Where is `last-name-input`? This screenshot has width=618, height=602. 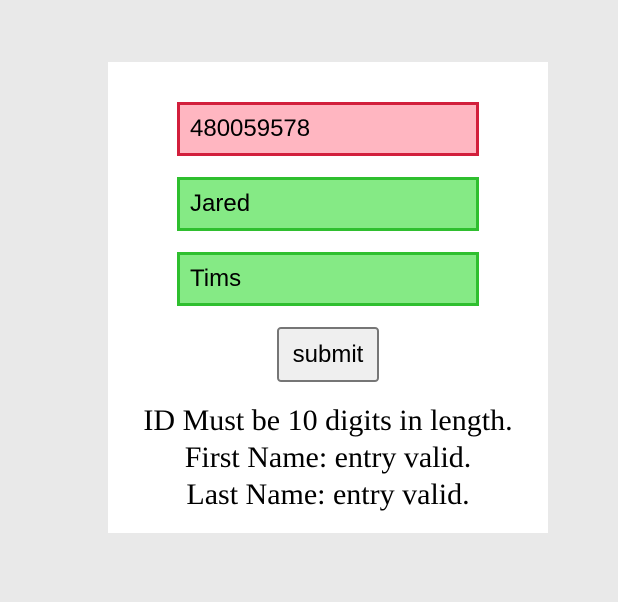 last-name-input is located at coordinates (328, 279).